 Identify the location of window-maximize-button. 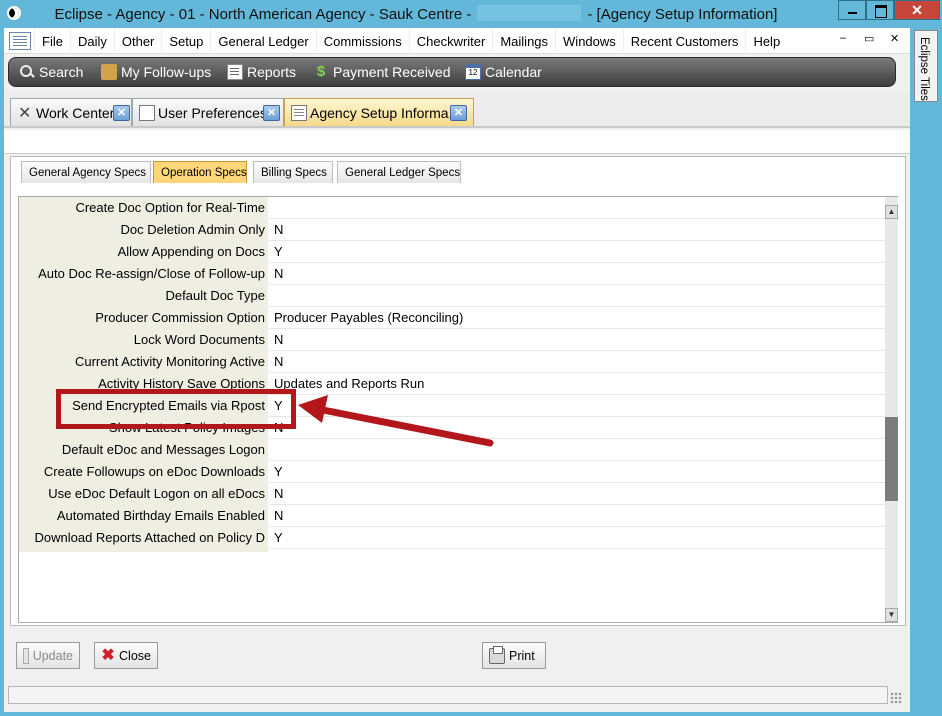
(880, 10).